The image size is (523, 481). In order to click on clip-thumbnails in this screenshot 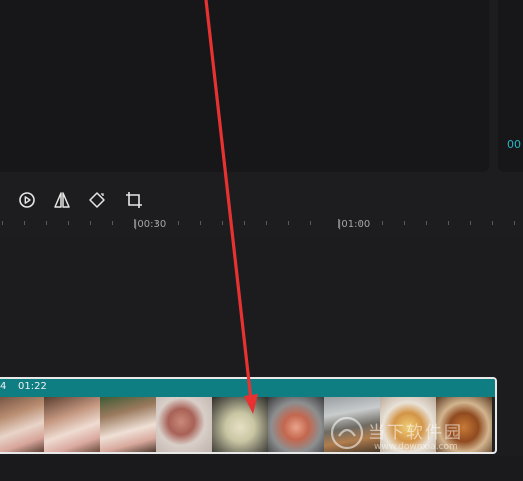, I will do `click(247, 424)`.